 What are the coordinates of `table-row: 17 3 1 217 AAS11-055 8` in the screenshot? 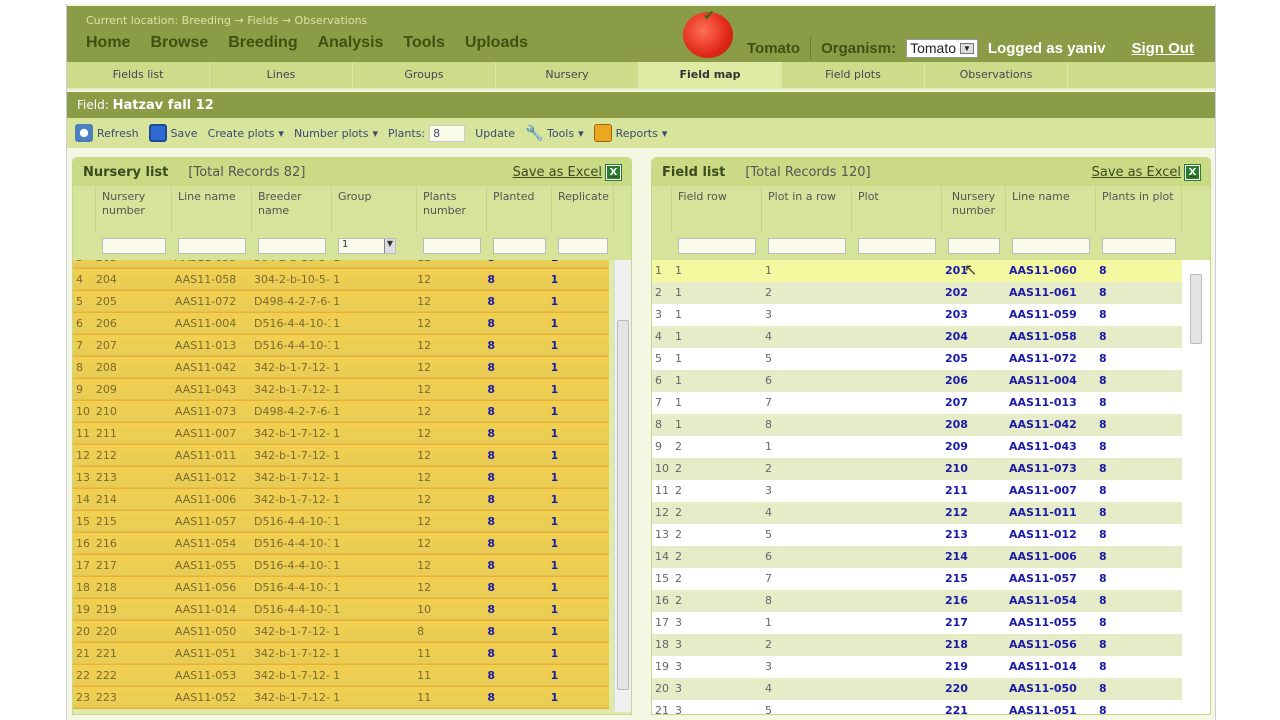 It's located at (917, 623).